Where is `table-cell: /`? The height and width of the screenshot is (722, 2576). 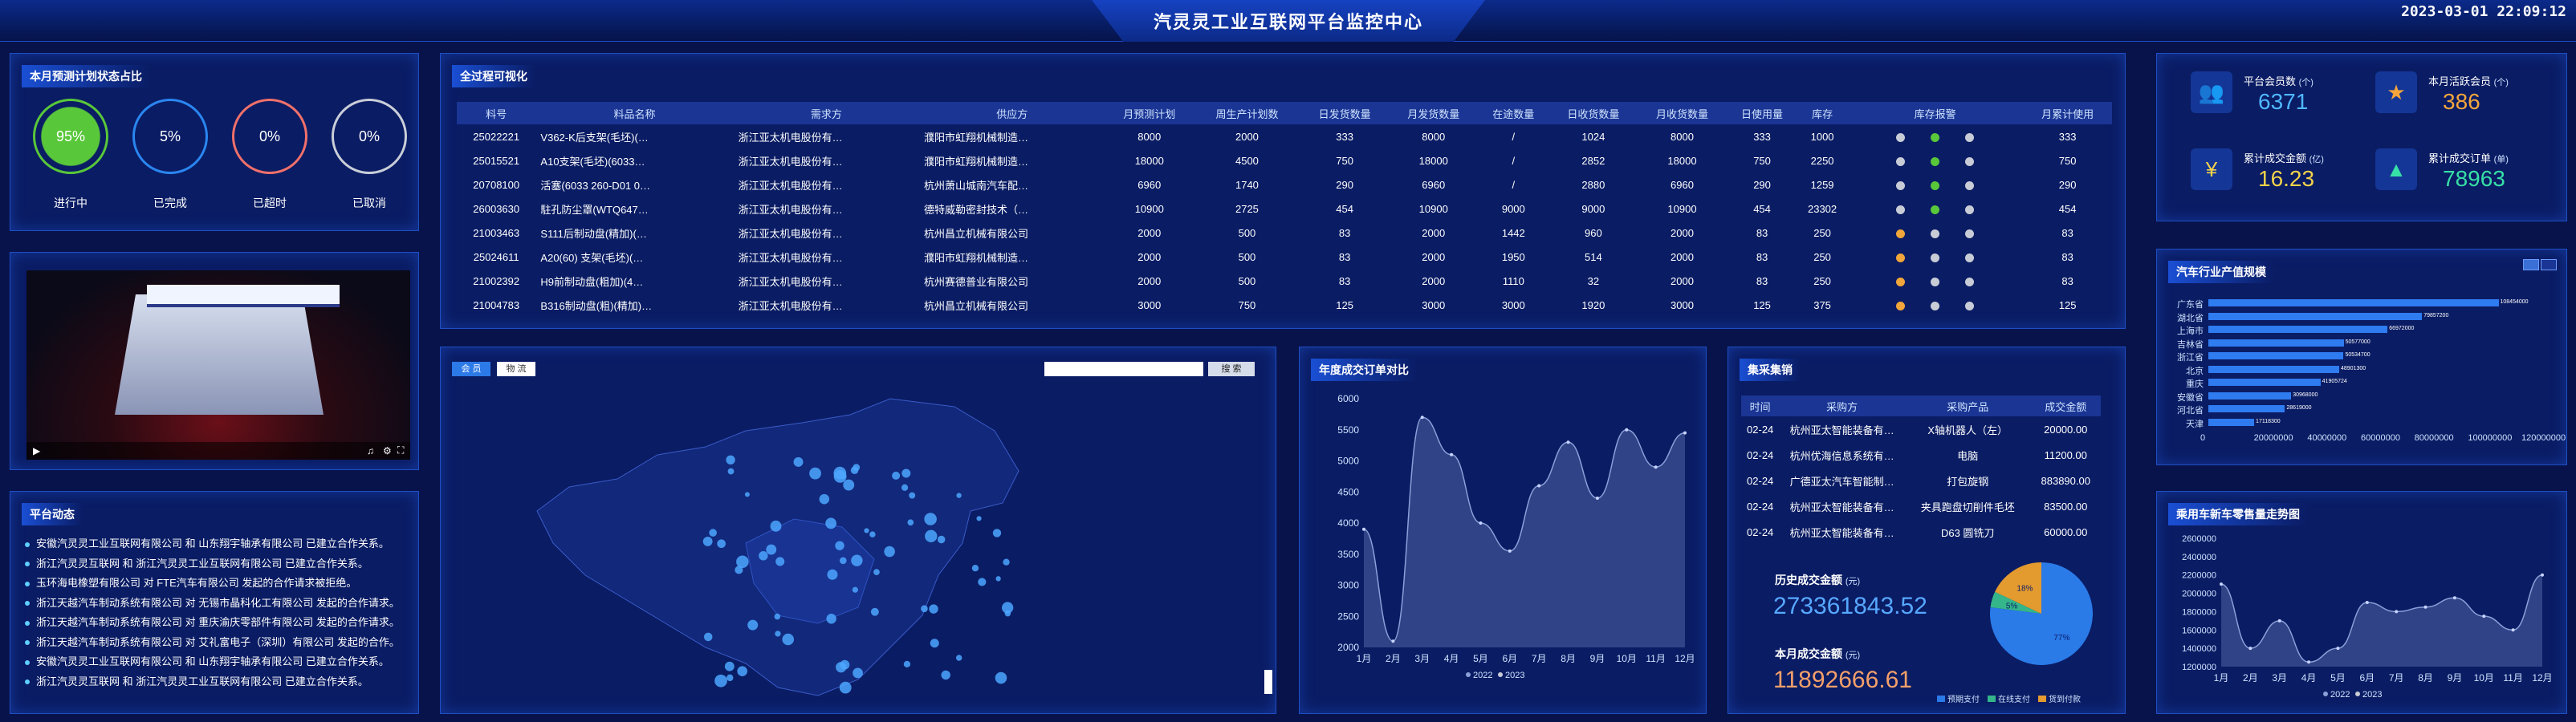
table-cell: / is located at coordinates (1514, 184).